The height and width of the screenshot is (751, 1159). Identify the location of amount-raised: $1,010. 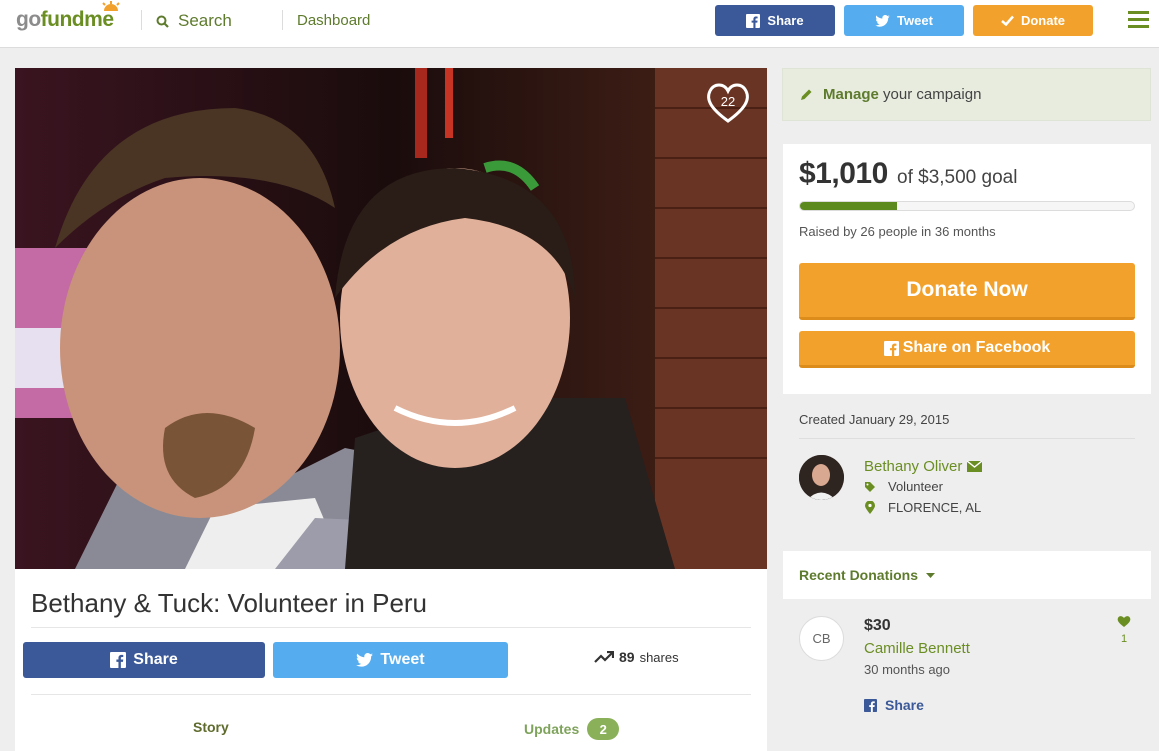
(843, 173).